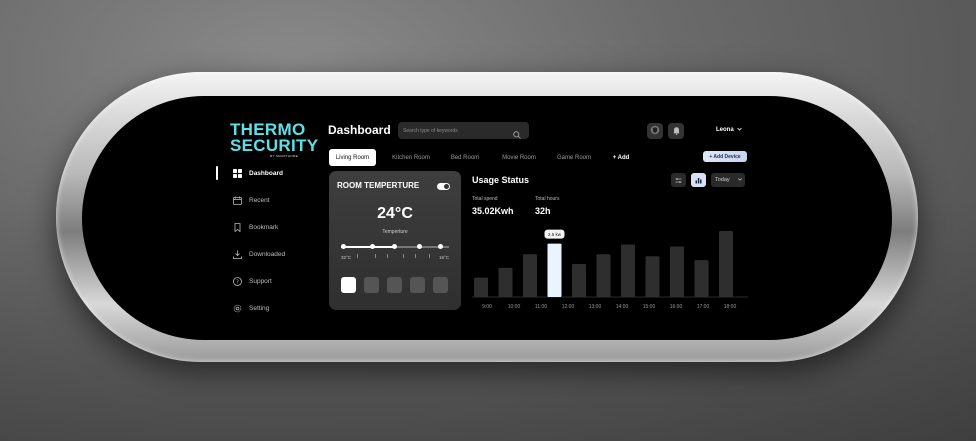  I want to click on add-device-button: + Add Device, so click(725, 156).